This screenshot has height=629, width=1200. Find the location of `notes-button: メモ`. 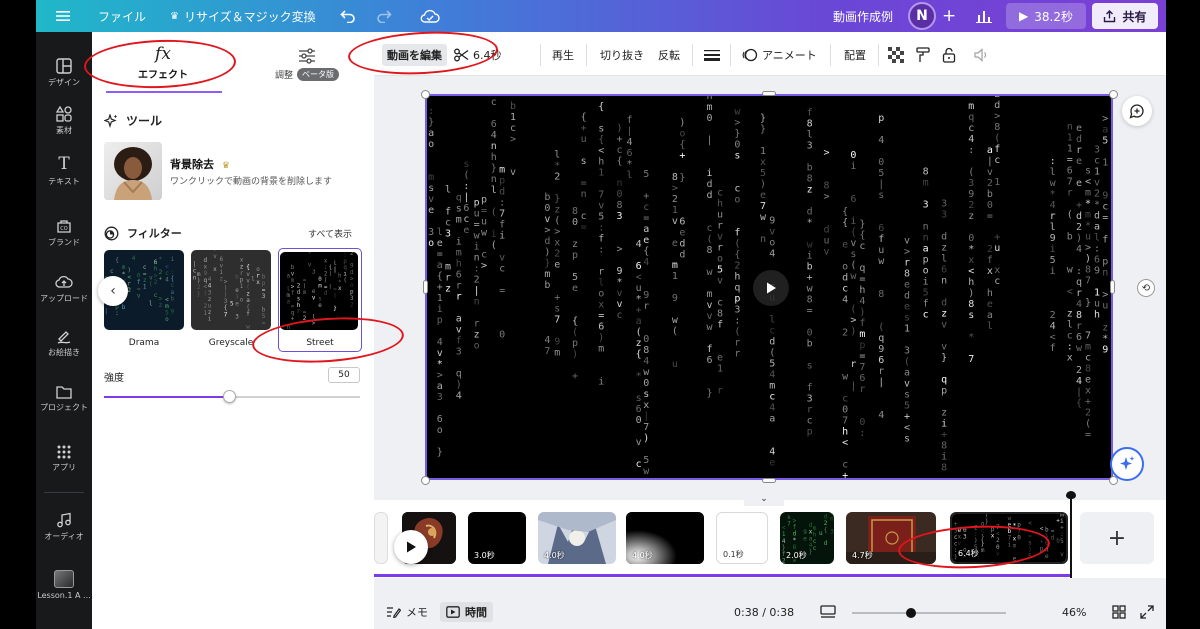

notes-button: メモ is located at coordinates (407, 612).